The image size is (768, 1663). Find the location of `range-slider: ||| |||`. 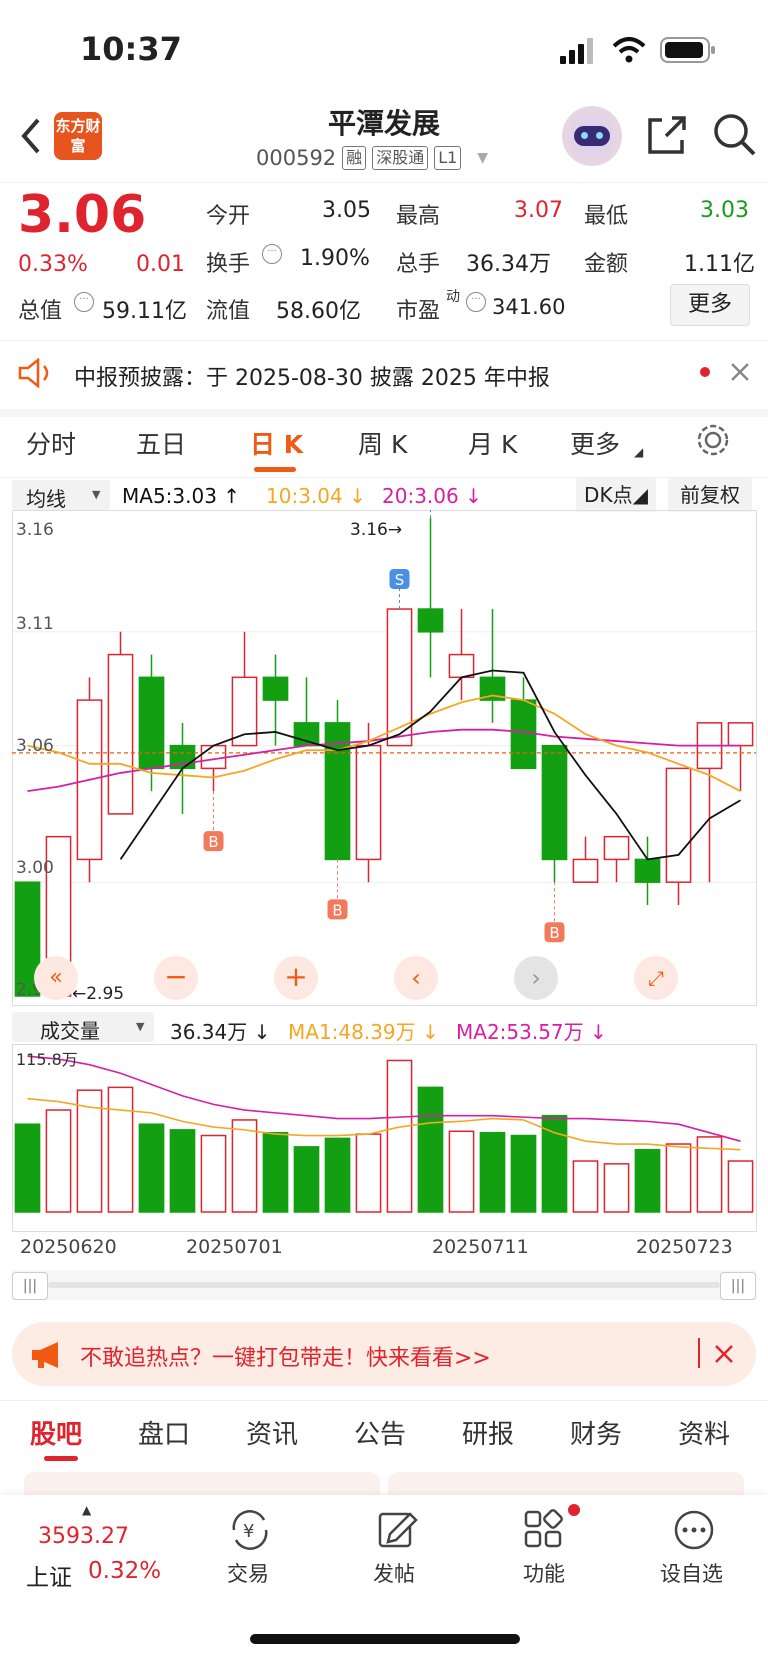

range-slider: ||| ||| is located at coordinates (384, 1285).